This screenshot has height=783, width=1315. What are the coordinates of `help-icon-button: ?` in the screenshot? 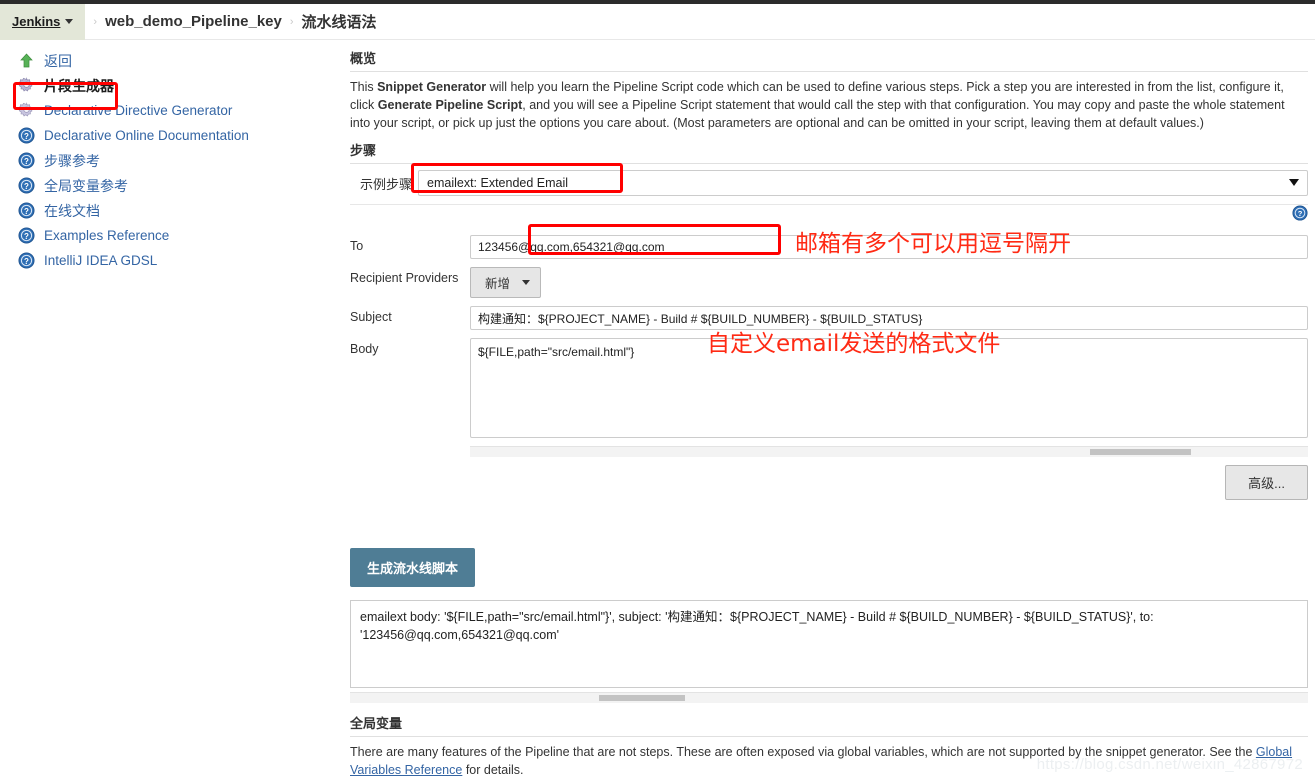 It's located at (1300, 214).